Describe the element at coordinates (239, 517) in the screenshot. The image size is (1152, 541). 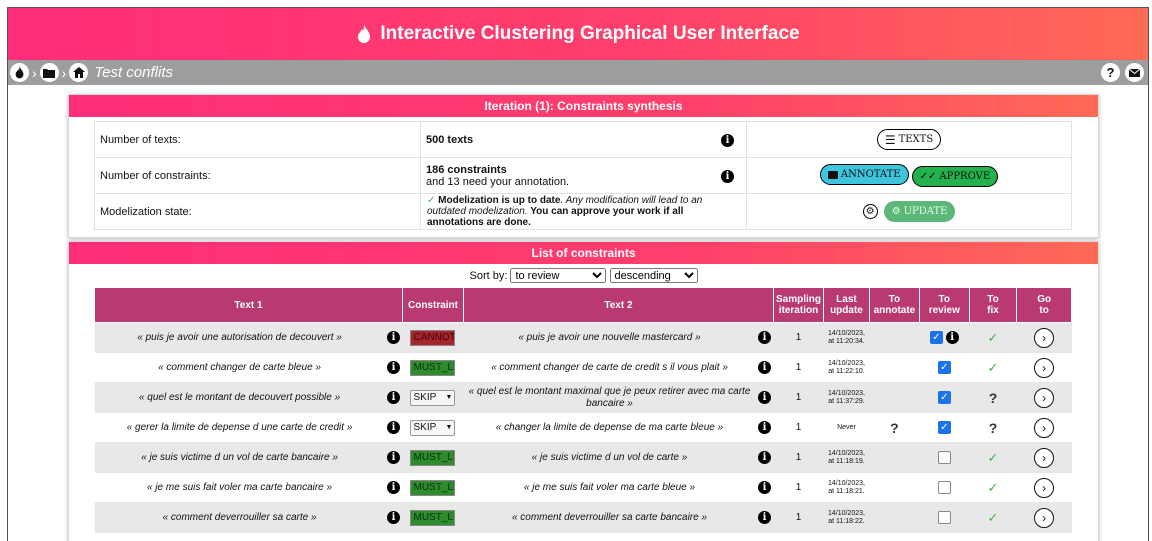
I see `text1-cell: « comment deverrouiller sa carte »` at that location.